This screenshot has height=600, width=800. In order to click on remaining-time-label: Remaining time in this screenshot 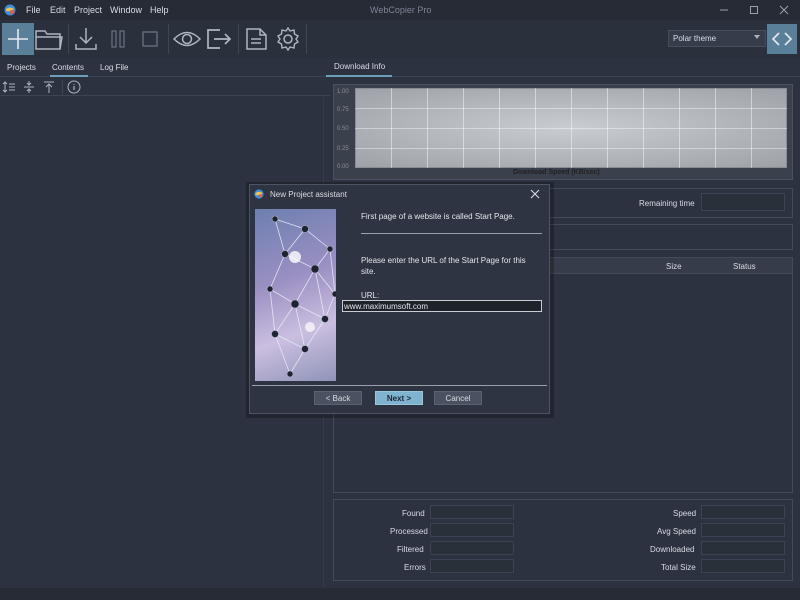, I will do `click(667, 203)`.